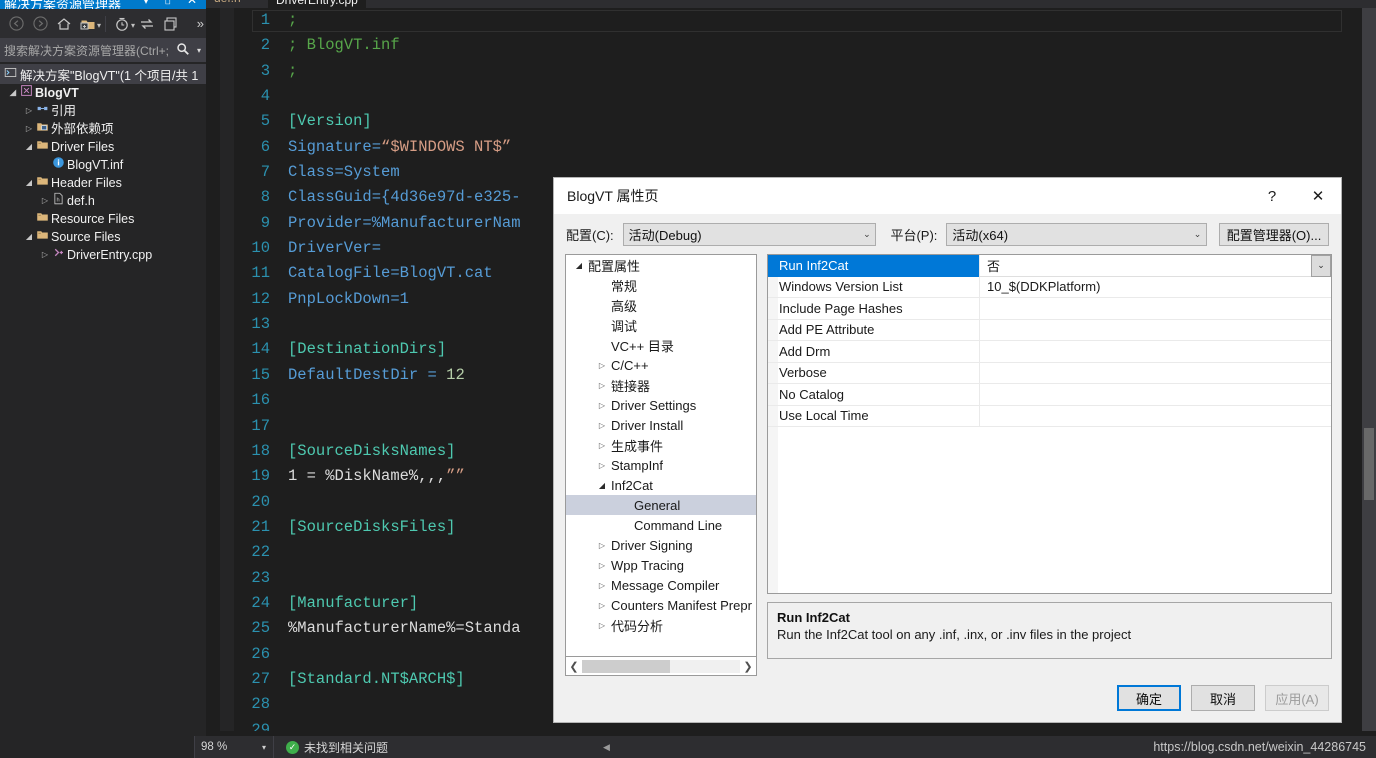 The height and width of the screenshot is (758, 1376). Describe the element at coordinates (1155, 287) in the screenshot. I see `property-value: 10_$(DDKPlatform)` at that location.